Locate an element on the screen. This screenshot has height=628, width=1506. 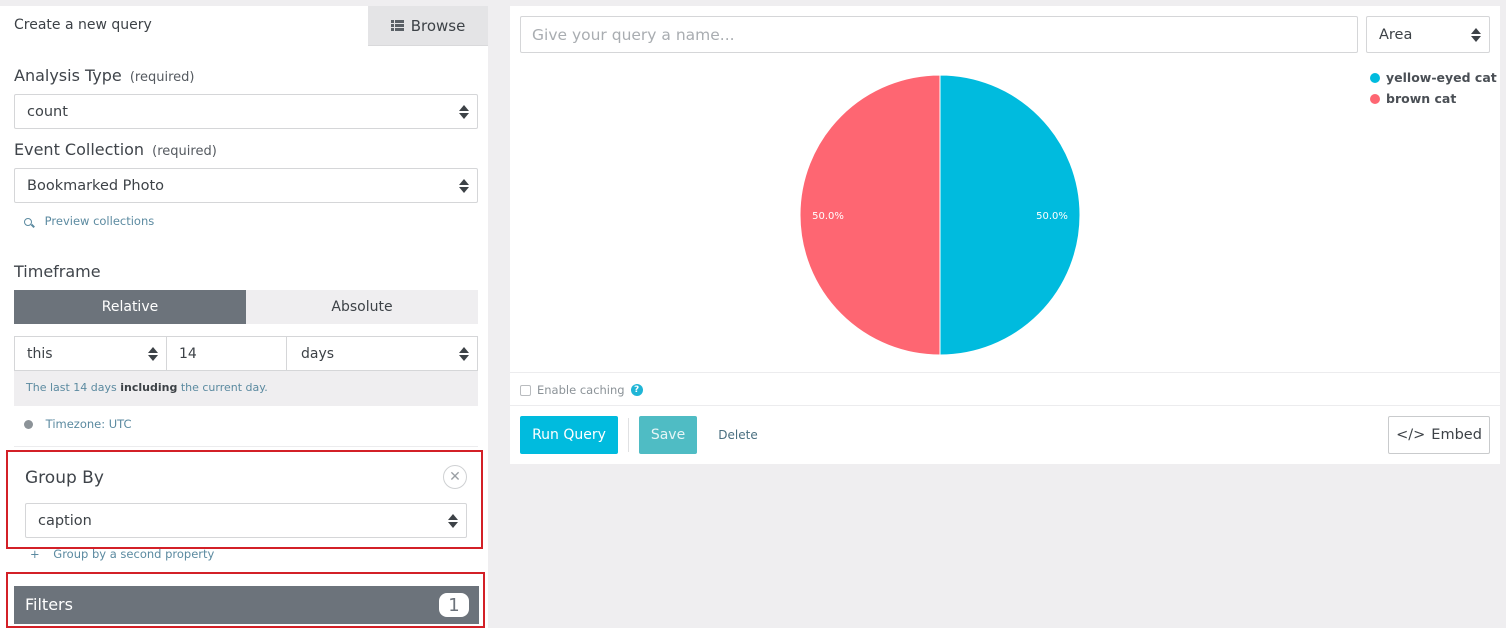
code-icon: </> is located at coordinates (1411, 435).